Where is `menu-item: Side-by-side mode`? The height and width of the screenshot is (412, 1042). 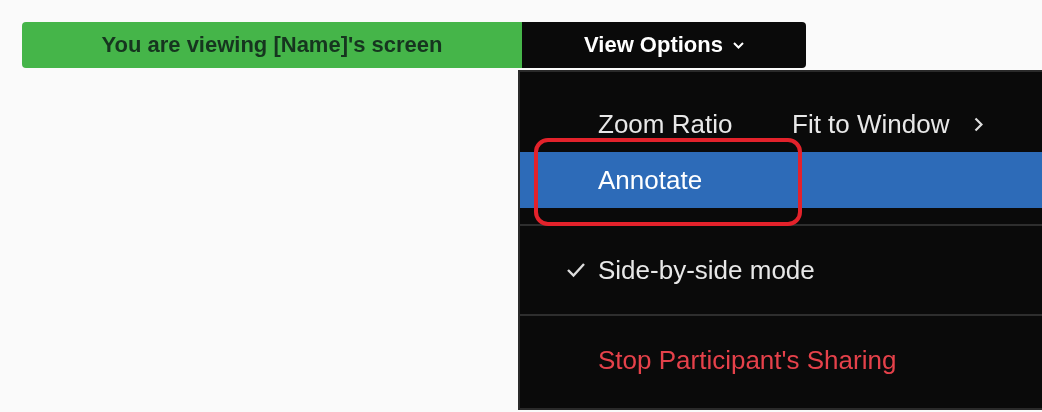 menu-item: Side-by-side mode is located at coordinates (781, 270).